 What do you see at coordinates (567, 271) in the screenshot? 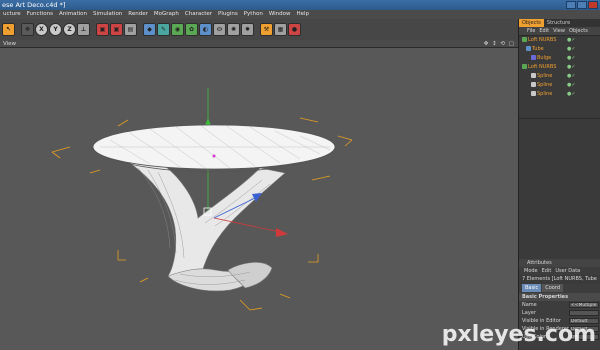
I see `am-menu-user-data: User Data` at bounding box center [567, 271].